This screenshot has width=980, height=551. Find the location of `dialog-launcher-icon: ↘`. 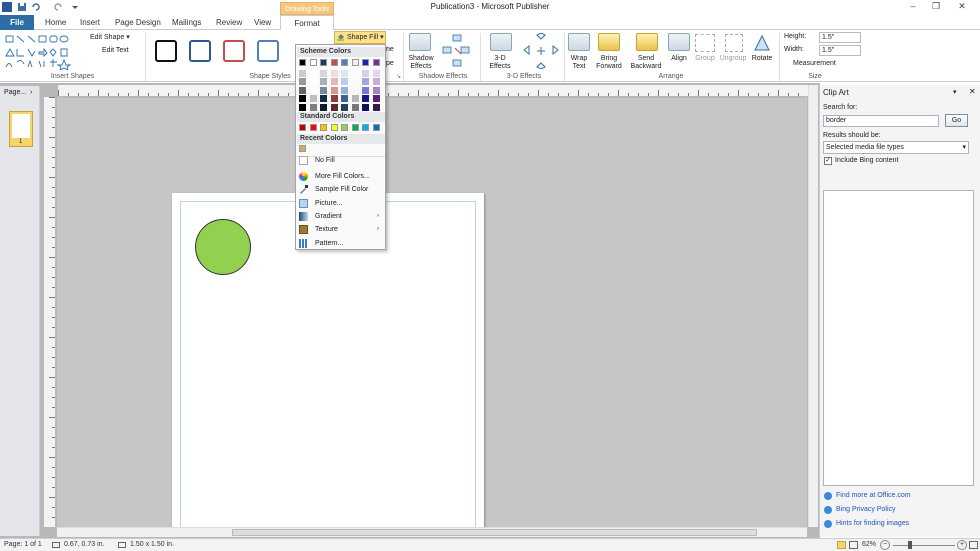

dialog-launcher-icon: ↘ is located at coordinates (398, 76).